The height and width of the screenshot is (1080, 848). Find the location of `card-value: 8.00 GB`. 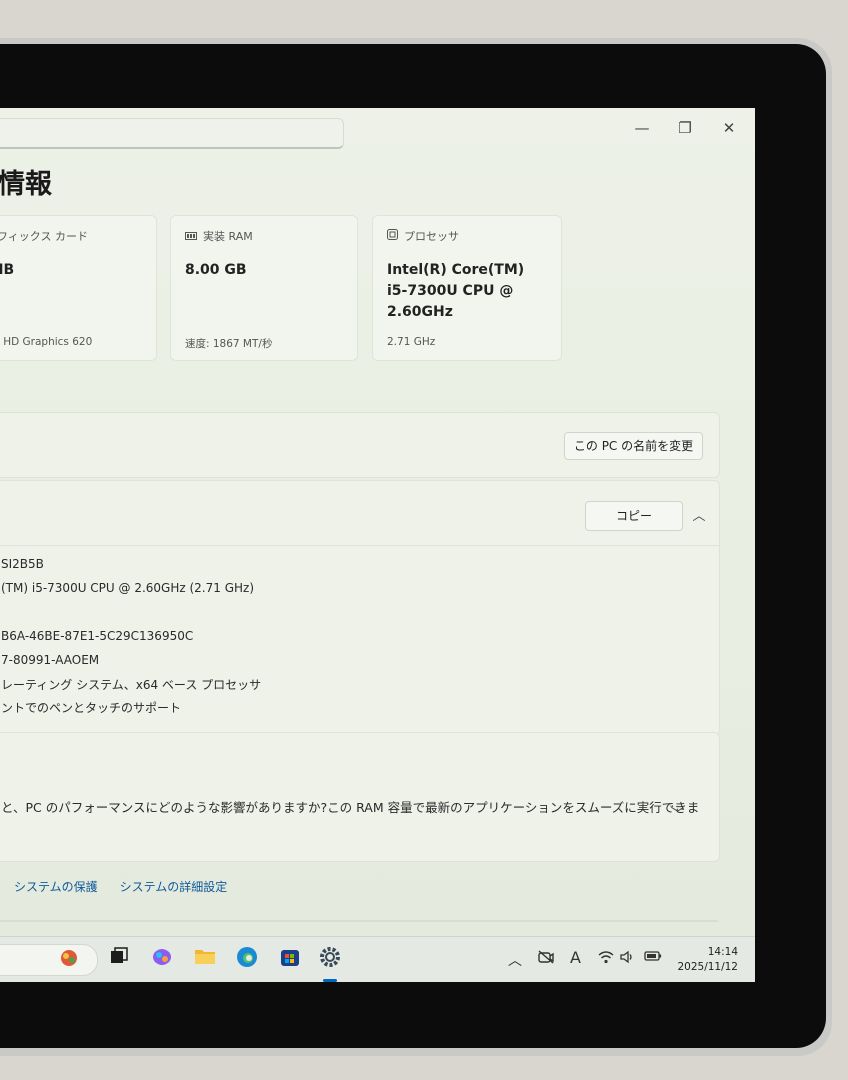

card-value: 8.00 GB is located at coordinates (216, 270).